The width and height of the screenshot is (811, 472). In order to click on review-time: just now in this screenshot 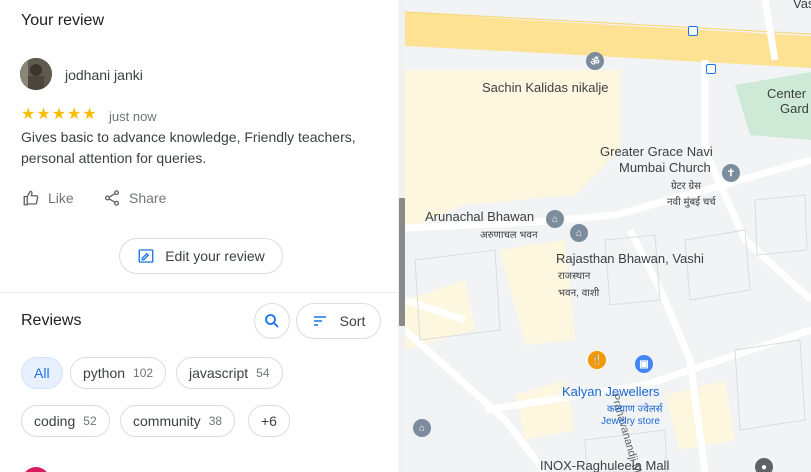, I will do `click(133, 116)`.